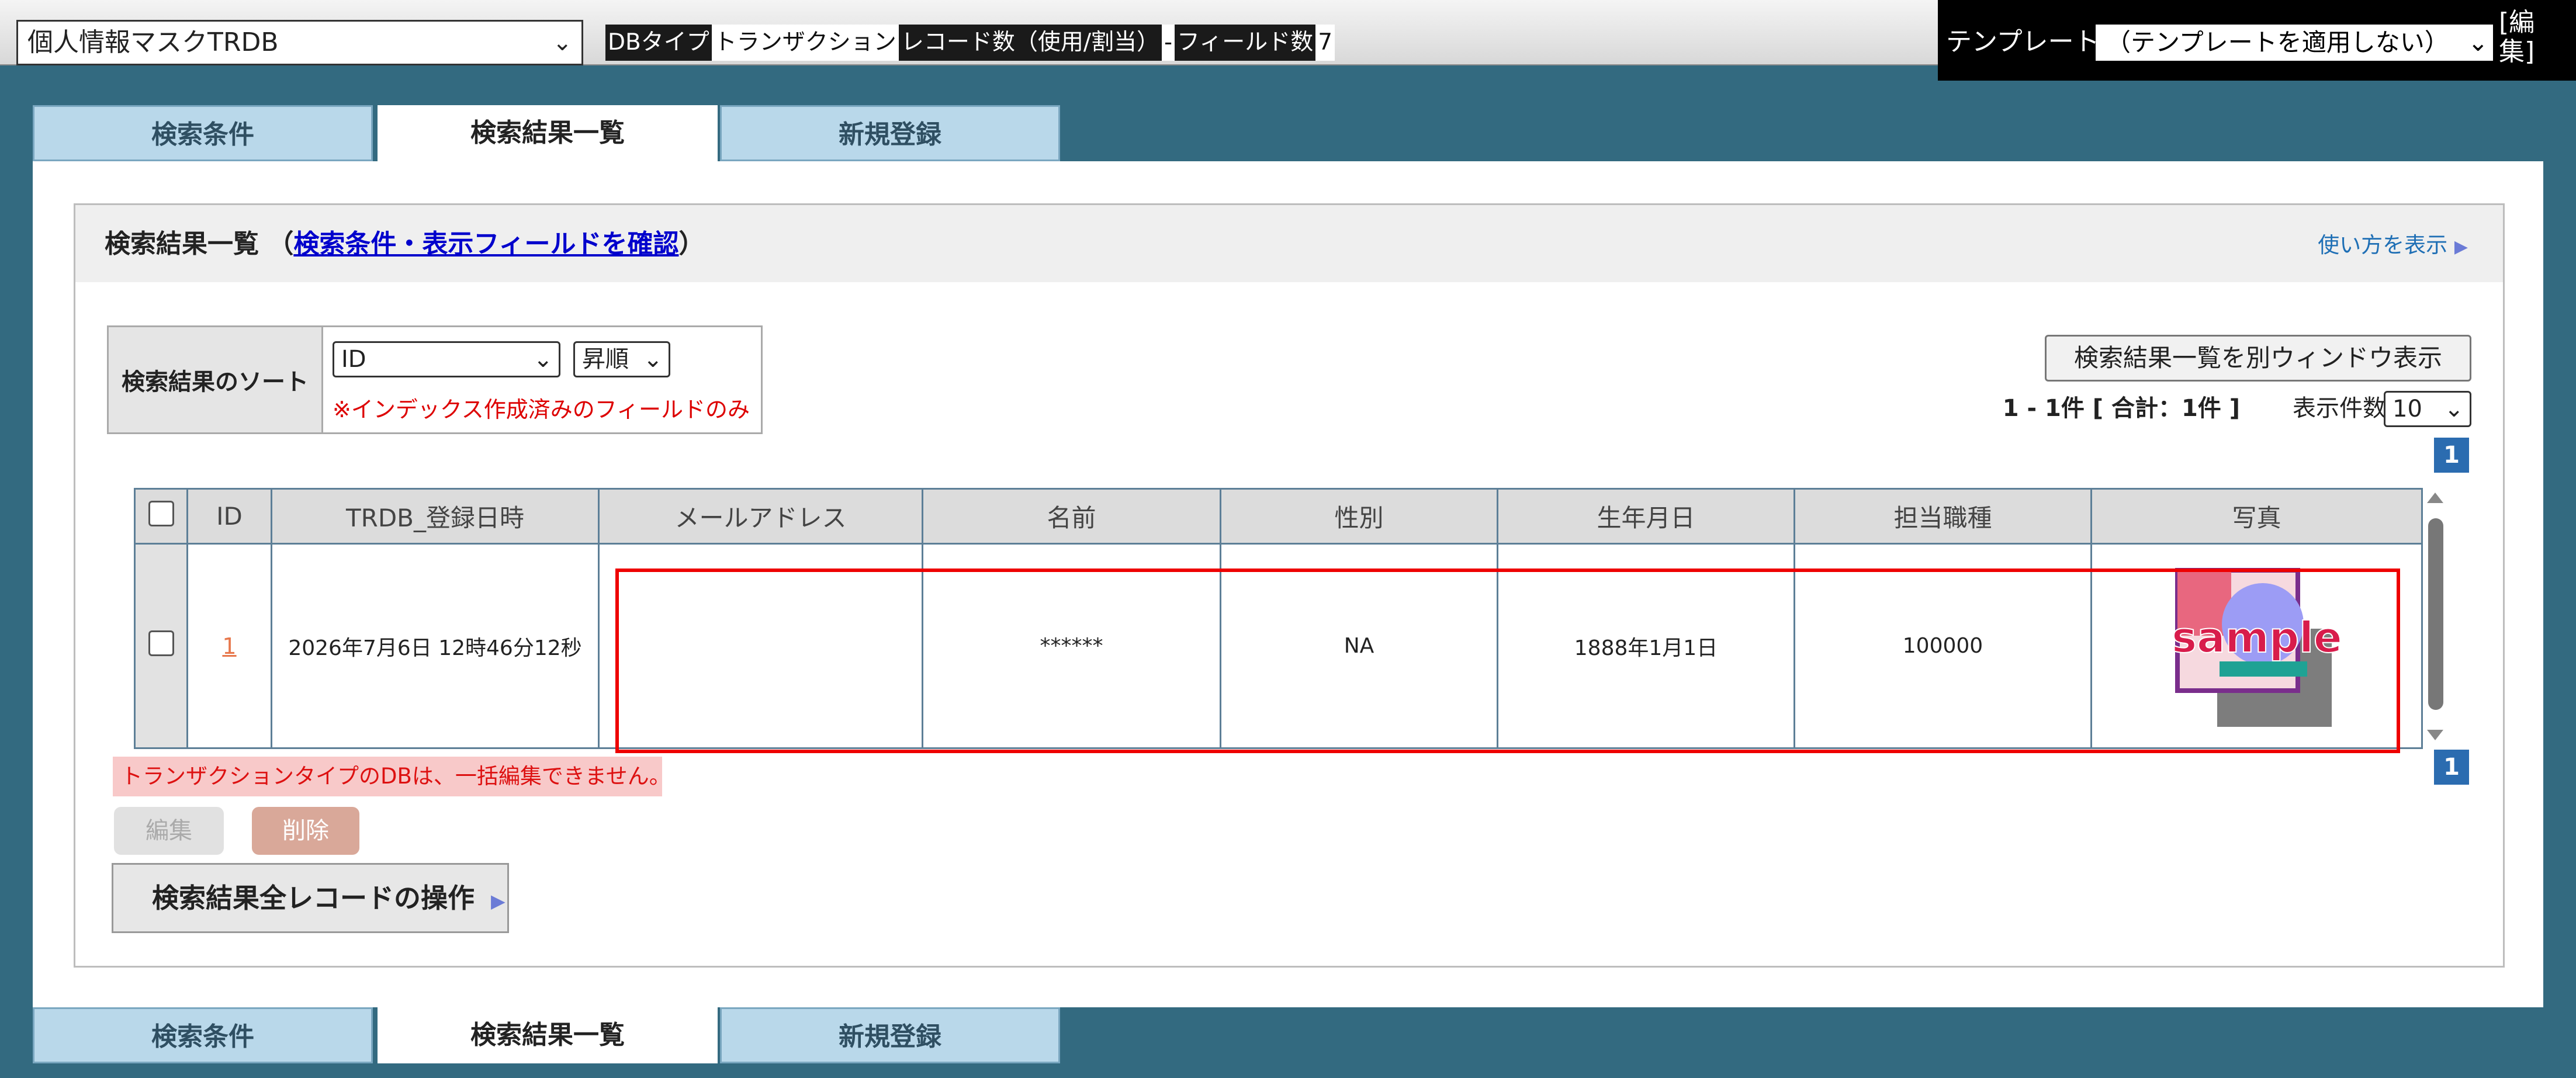  I want to click on cell-birthday: 1888年1月1日, so click(1646, 646).